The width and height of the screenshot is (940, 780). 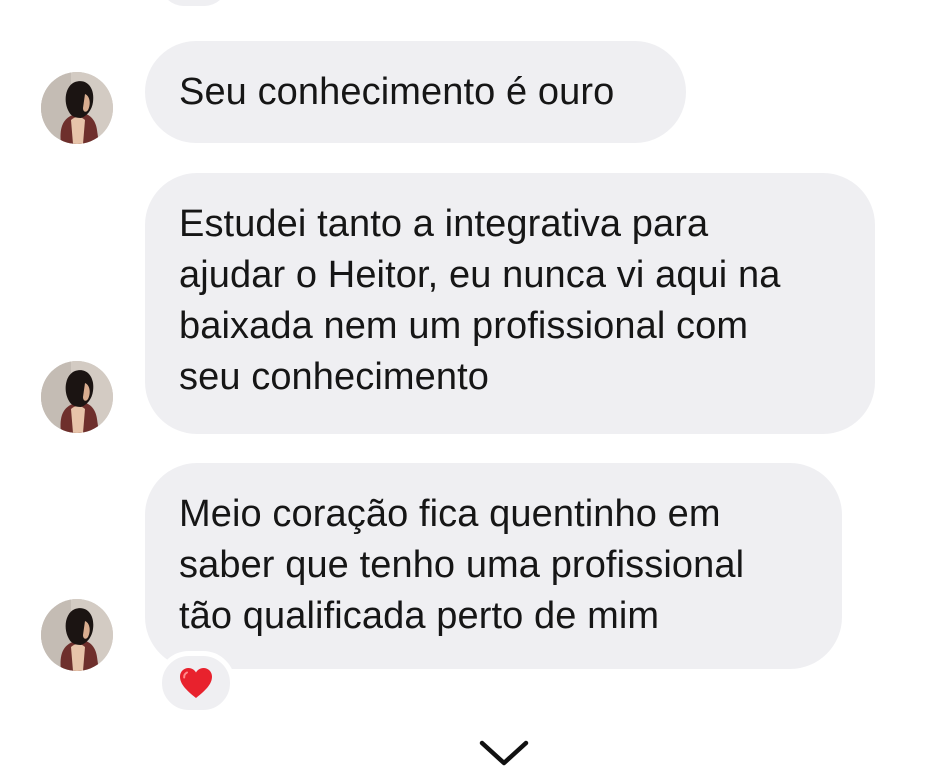 I want to click on heart-icon, so click(x=196, y=683).